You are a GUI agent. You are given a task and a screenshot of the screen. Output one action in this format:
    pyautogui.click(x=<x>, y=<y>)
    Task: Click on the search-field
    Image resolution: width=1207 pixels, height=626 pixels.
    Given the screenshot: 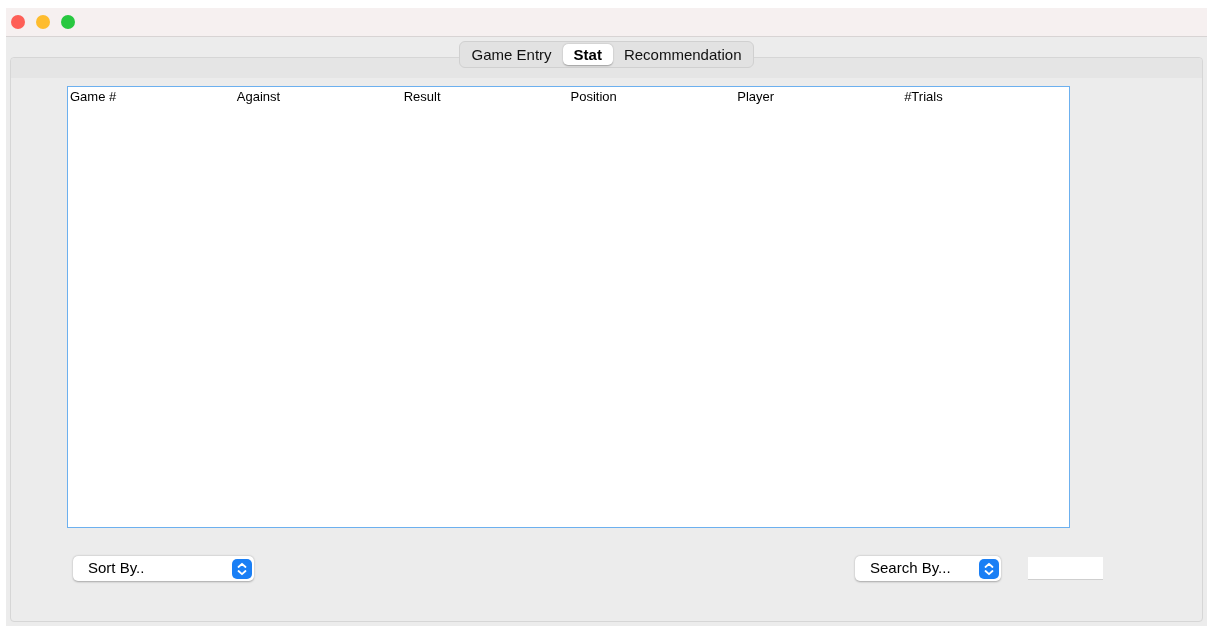 What is the action you would take?
    pyautogui.click(x=1065, y=568)
    